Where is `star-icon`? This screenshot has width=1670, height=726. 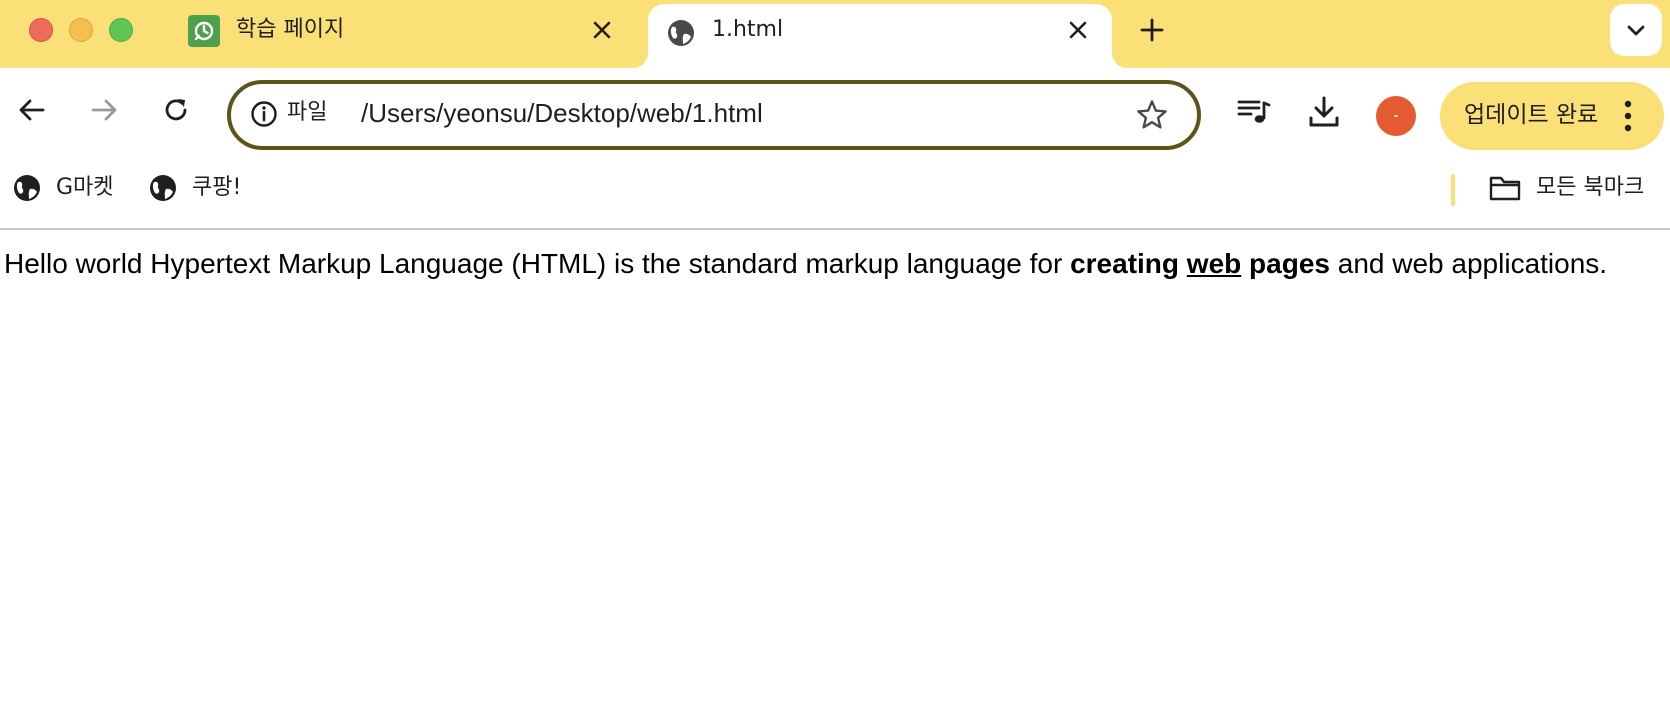
star-icon is located at coordinates (1152, 115).